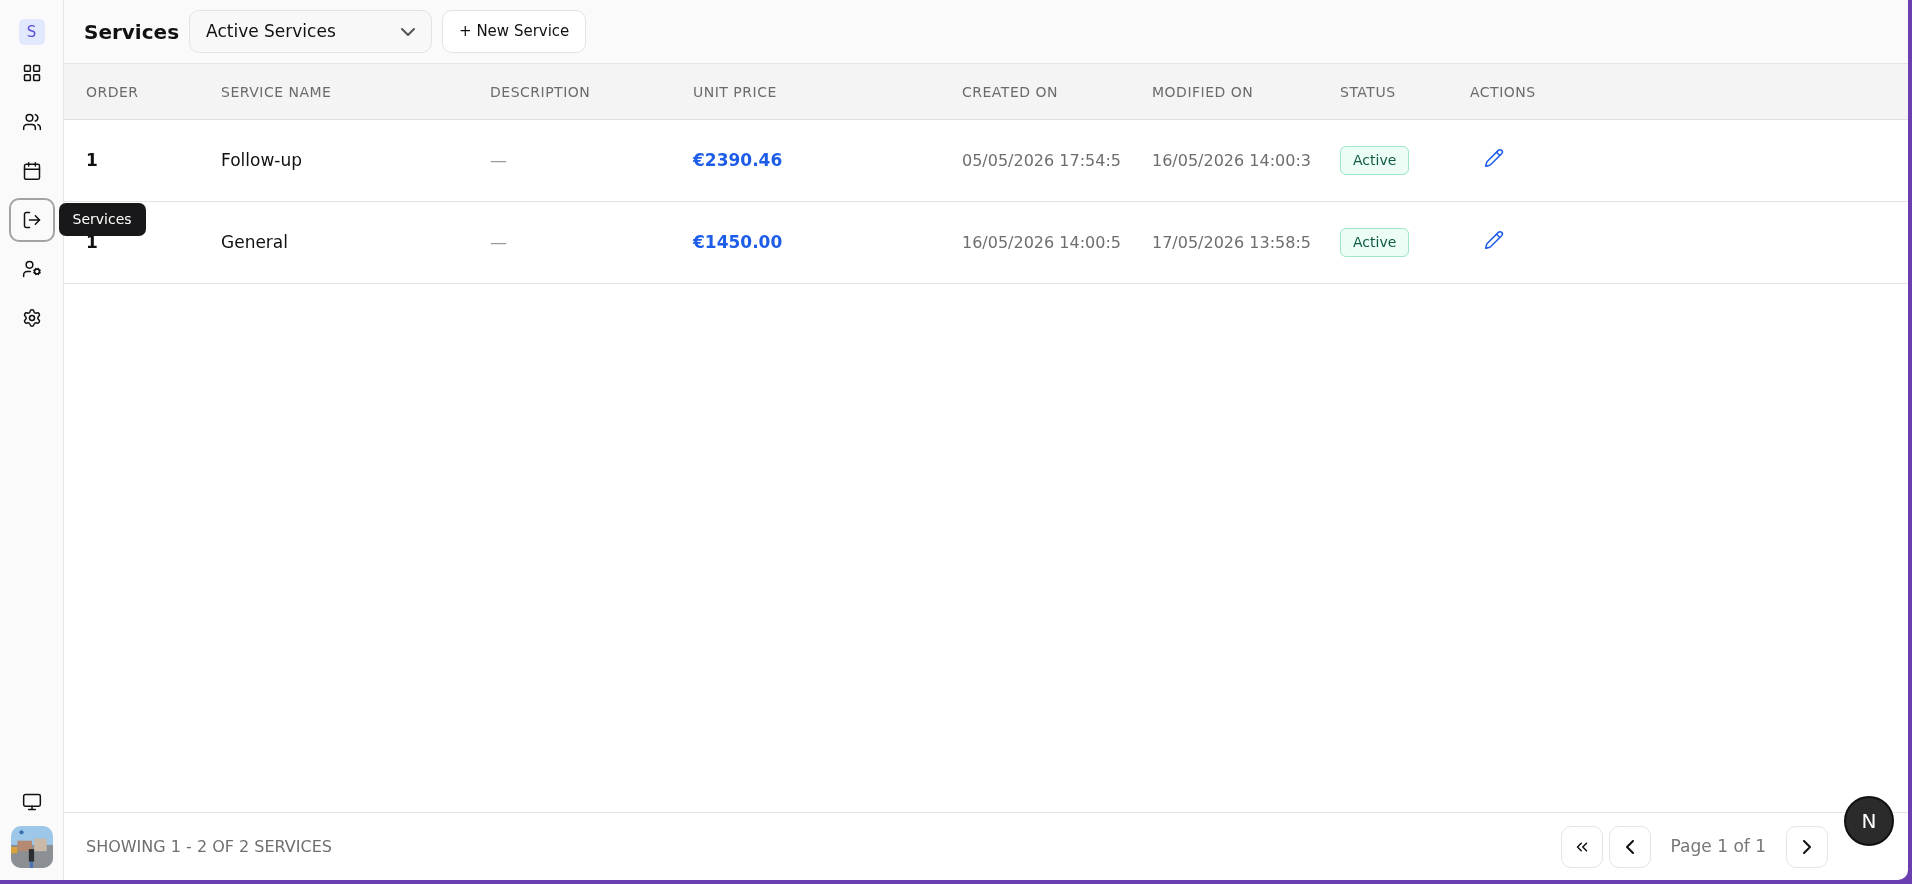 This screenshot has width=1912, height=884. I want to click on page-indicator: Page 1 of 1, so click(1718, 846).